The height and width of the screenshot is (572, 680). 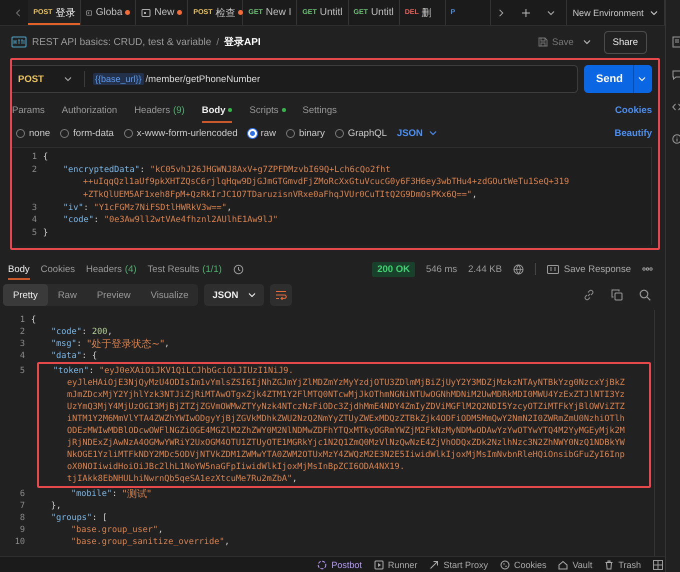 What do you see at coordinates (73, 207) in the screenshot?
I see `json-key: "iv"` at bounding box center [73, 207].